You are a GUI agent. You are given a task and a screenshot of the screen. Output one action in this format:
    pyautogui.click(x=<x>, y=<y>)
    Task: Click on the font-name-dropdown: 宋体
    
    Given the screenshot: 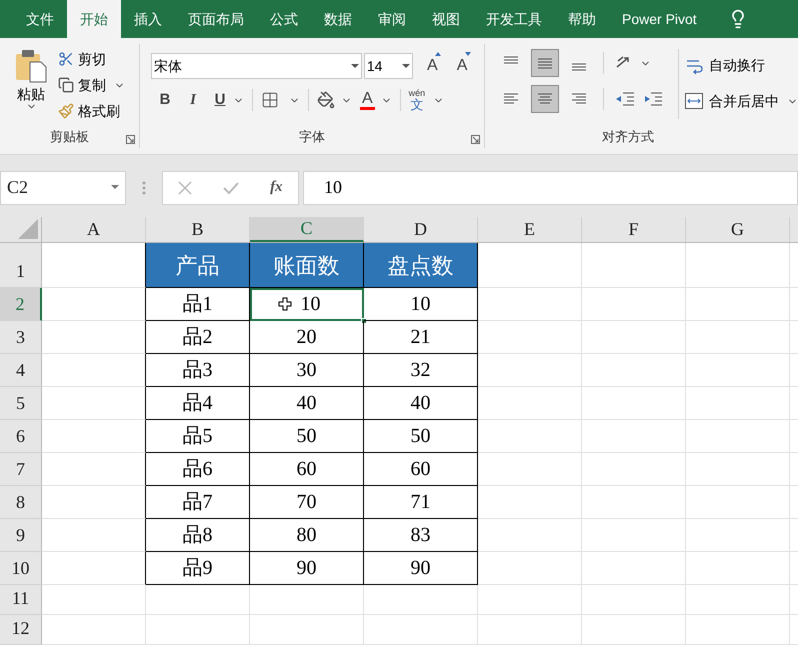 What is the action you would take?
    pyautogui.click(x=256, y=66)
    